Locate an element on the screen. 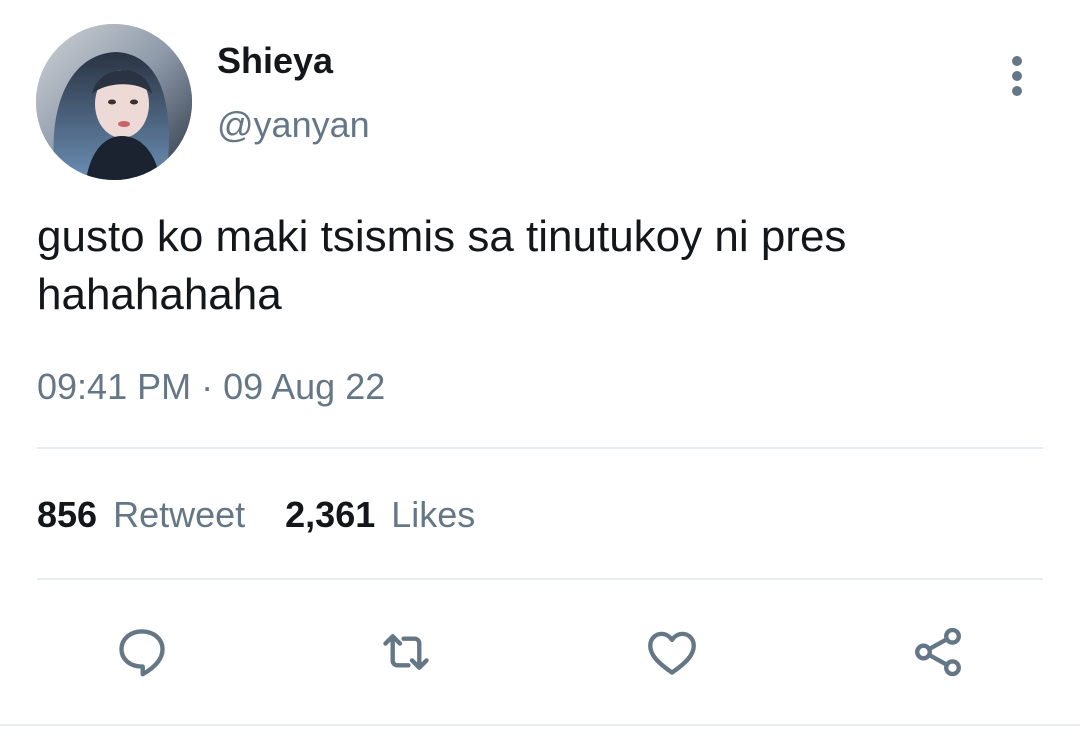  retweet-button is located at coordinates (406, 652).